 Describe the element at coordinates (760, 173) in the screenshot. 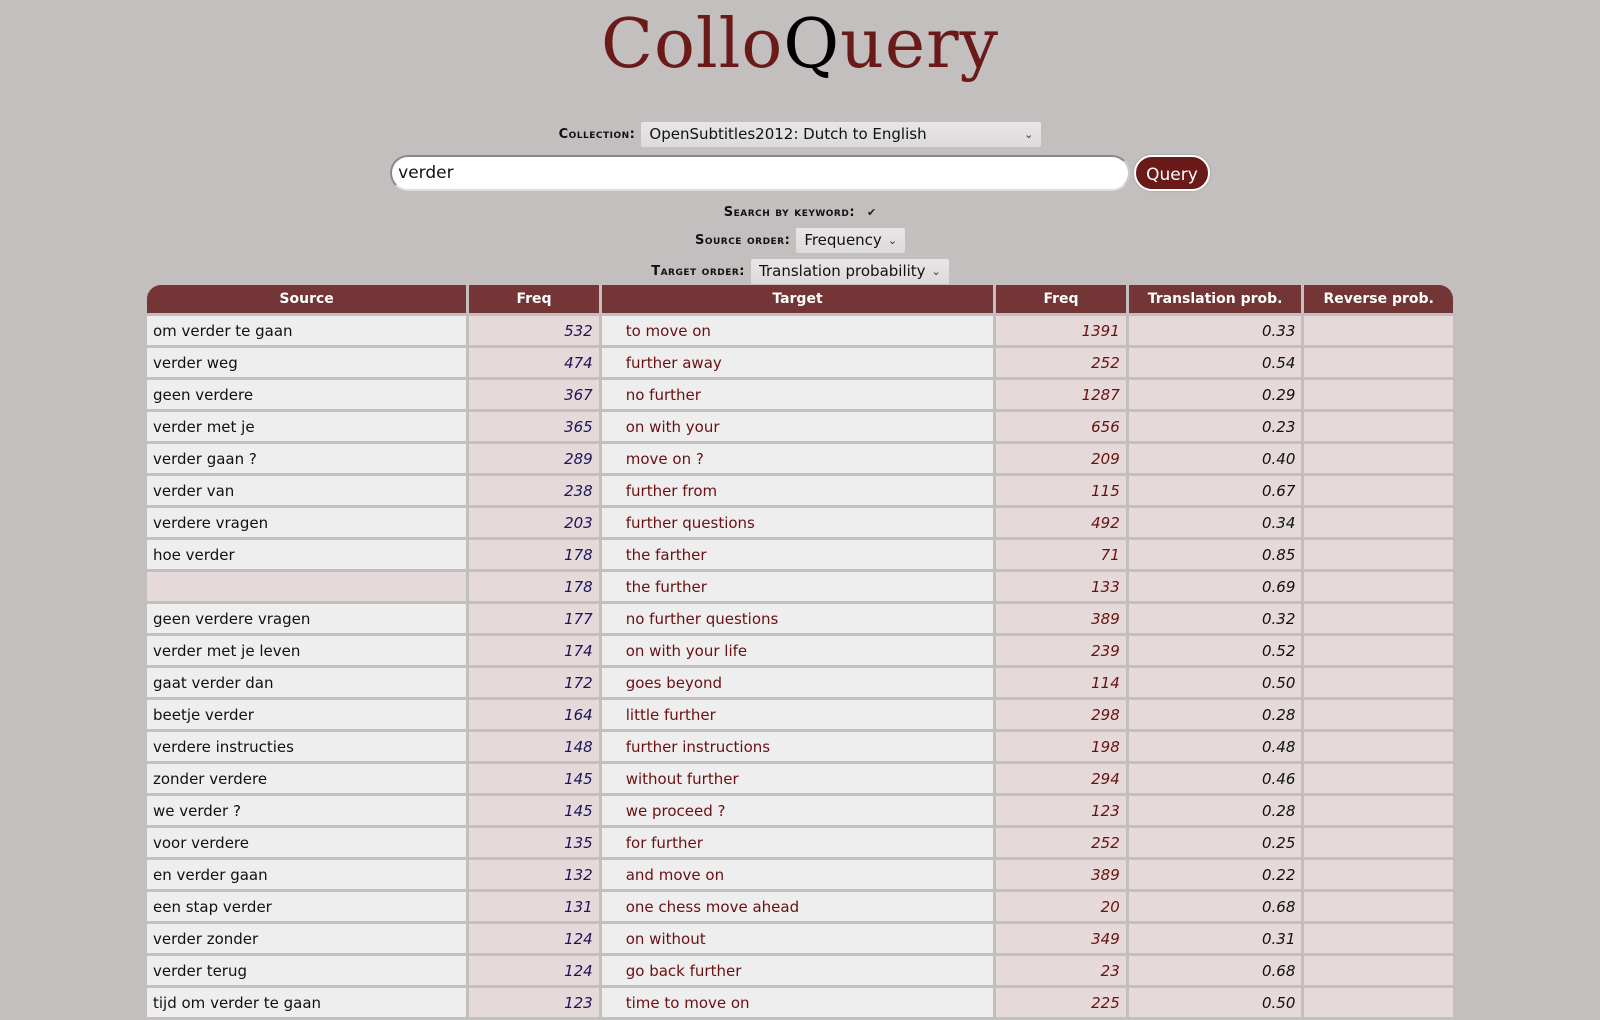

I see `search-input: verder` at that location.